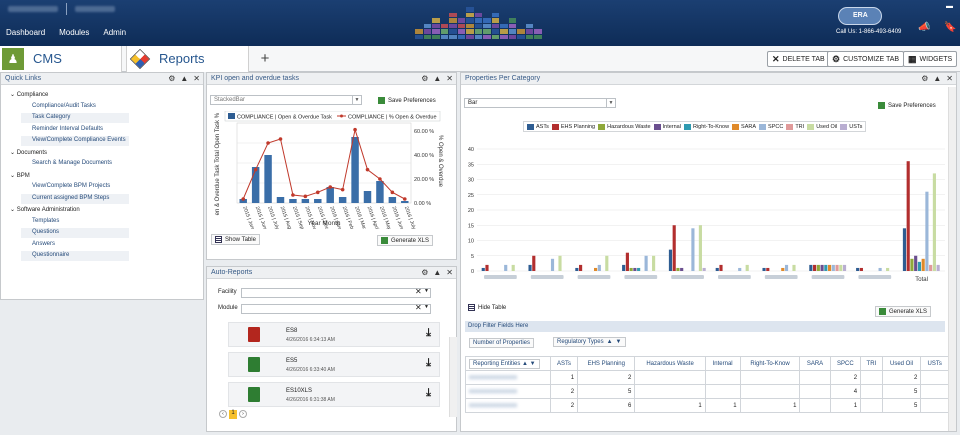 This screenshot has height=435, width=960. I want to click on tab-reports: Reports, so click(187, 59).